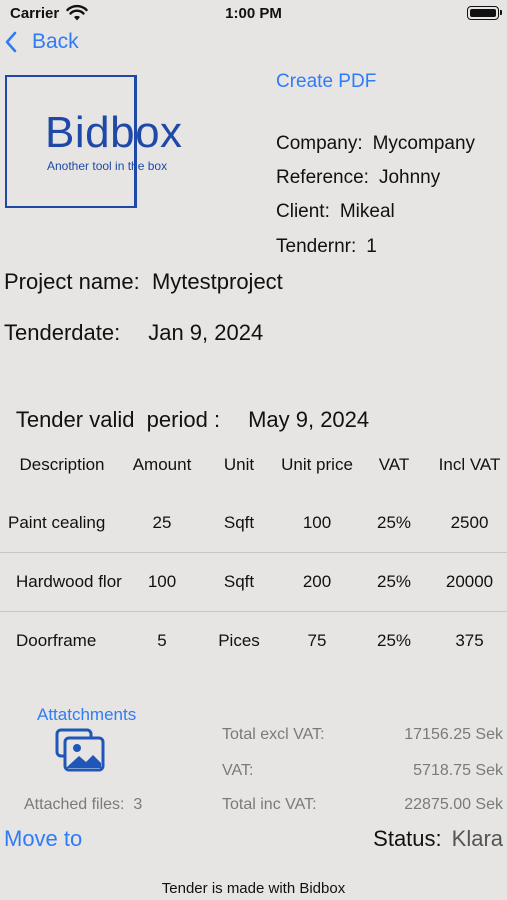 This screenshot has width=507, height=900. Describe the element at coordinates (469, 522) in the screenshot. I see `cell-incl-vat: 2500` at that location.